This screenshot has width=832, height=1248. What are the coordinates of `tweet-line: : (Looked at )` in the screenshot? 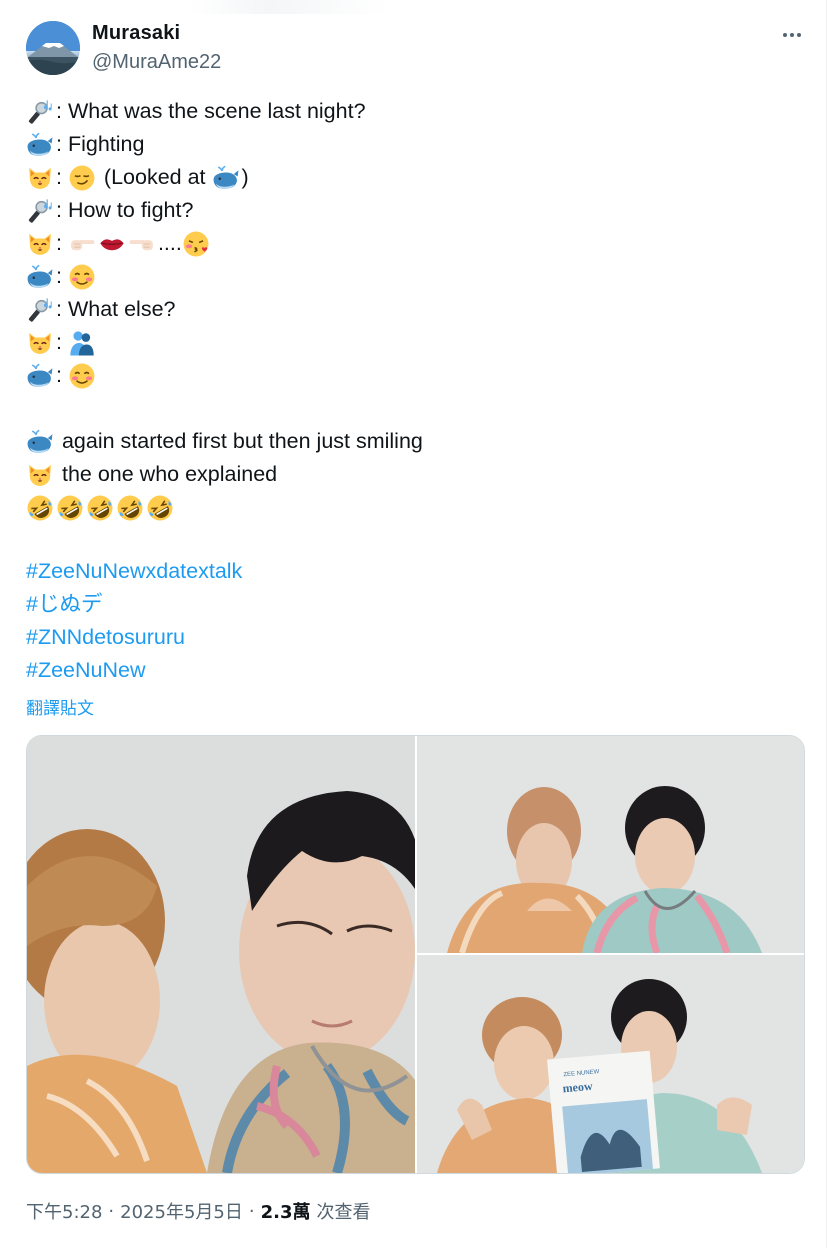 It's located at (416, 177).